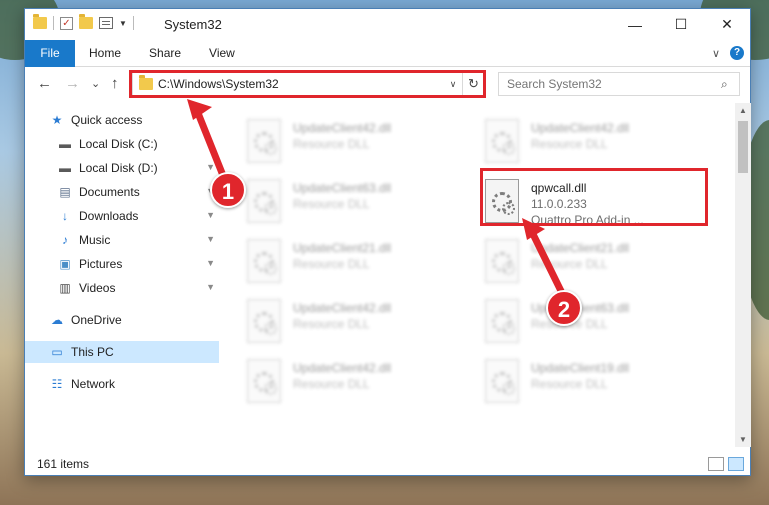  What do you see at coordinates (44, 83) in the screenshot?
I see `back-button: ←` at bounding box center [44, 83].